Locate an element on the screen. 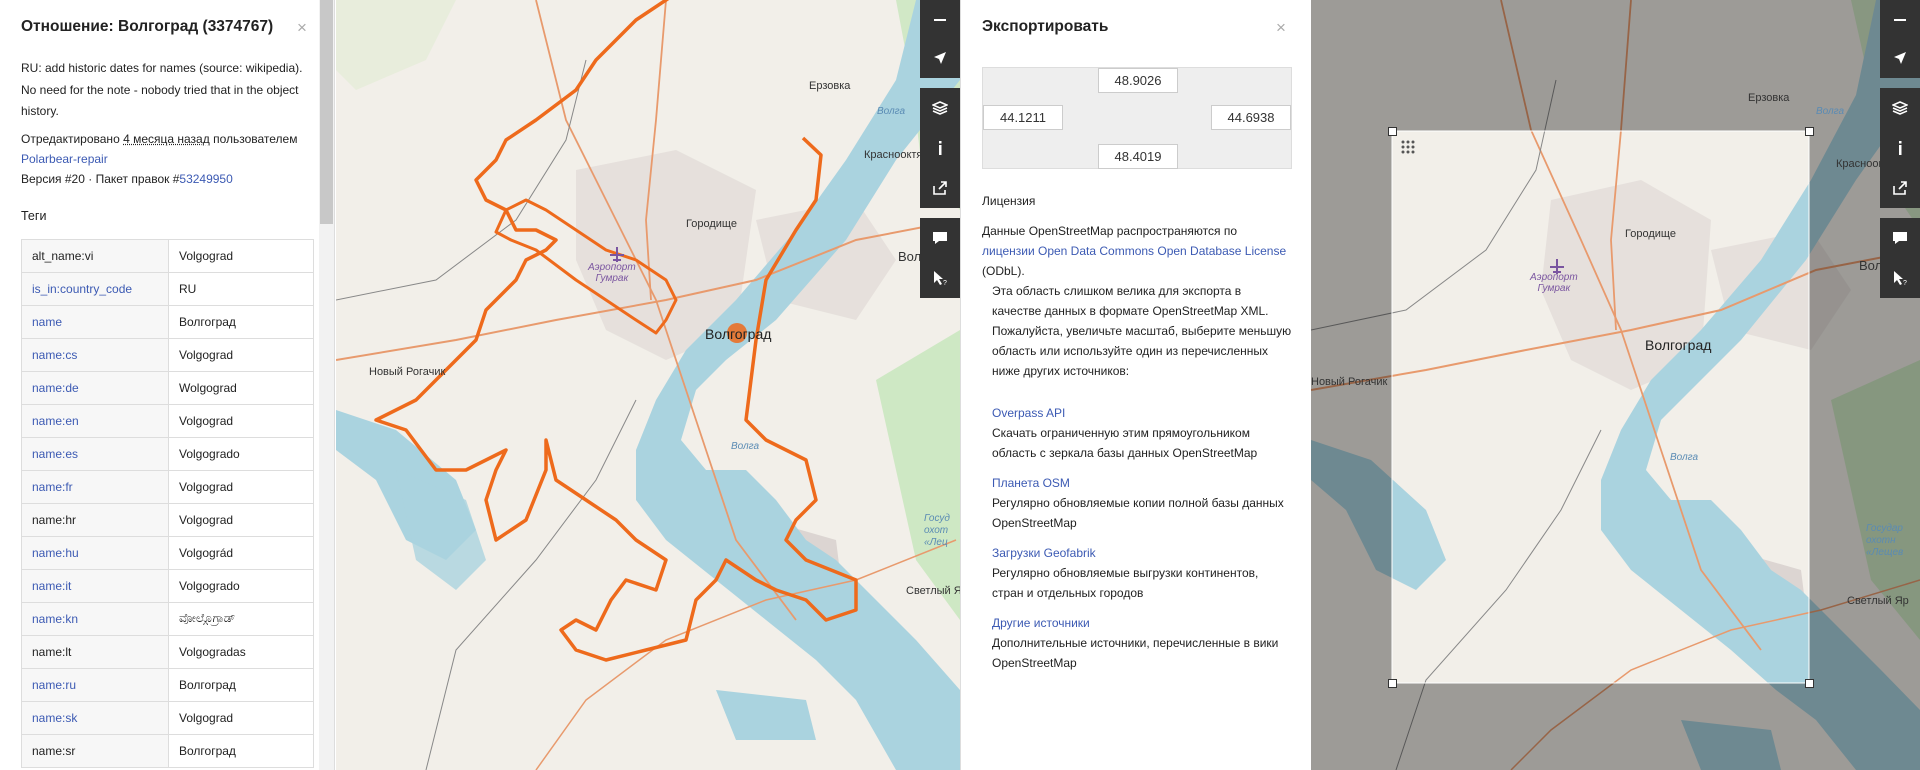 This screenshot has width=1920, height=770. tag-row: name:hr Volgograd is located at coordinates (167, 519).